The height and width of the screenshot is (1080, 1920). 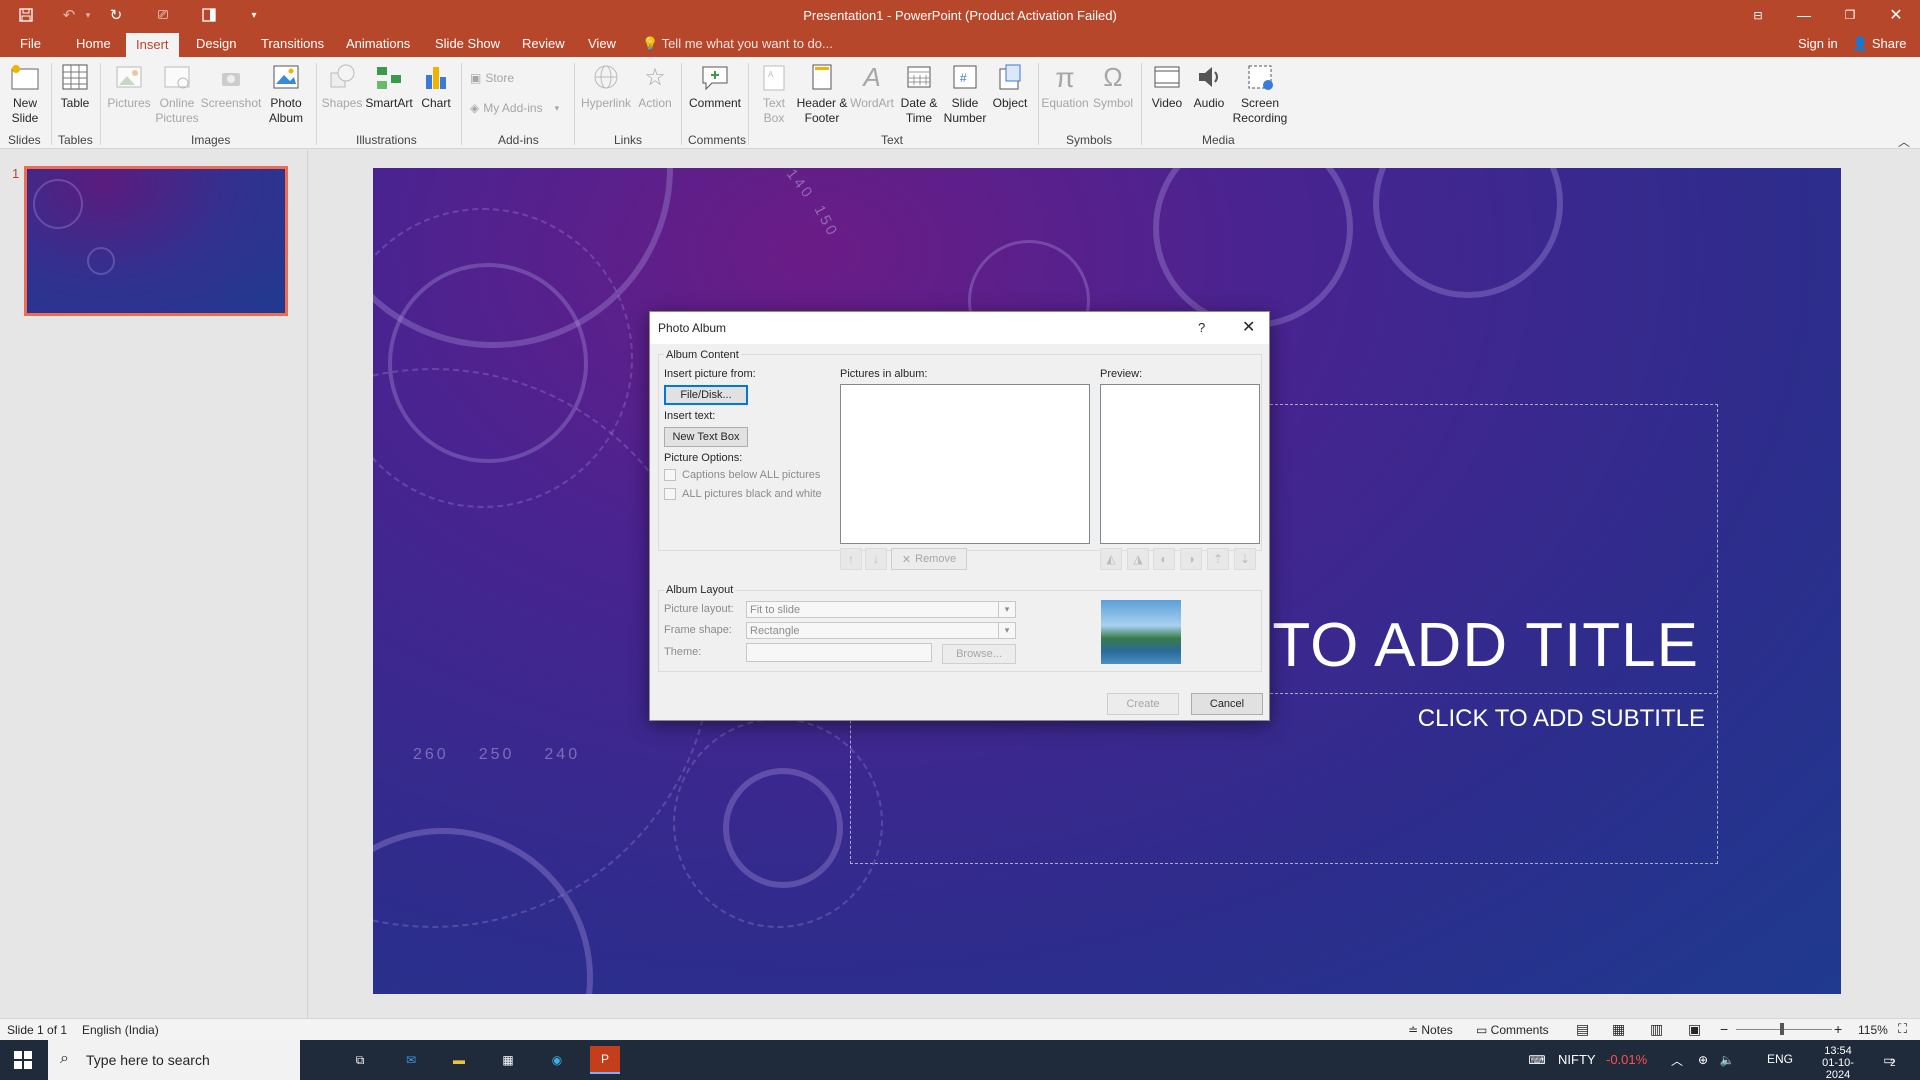 I want to click on online-pictures-button: Online Pictures, so click(x=177, y=93).